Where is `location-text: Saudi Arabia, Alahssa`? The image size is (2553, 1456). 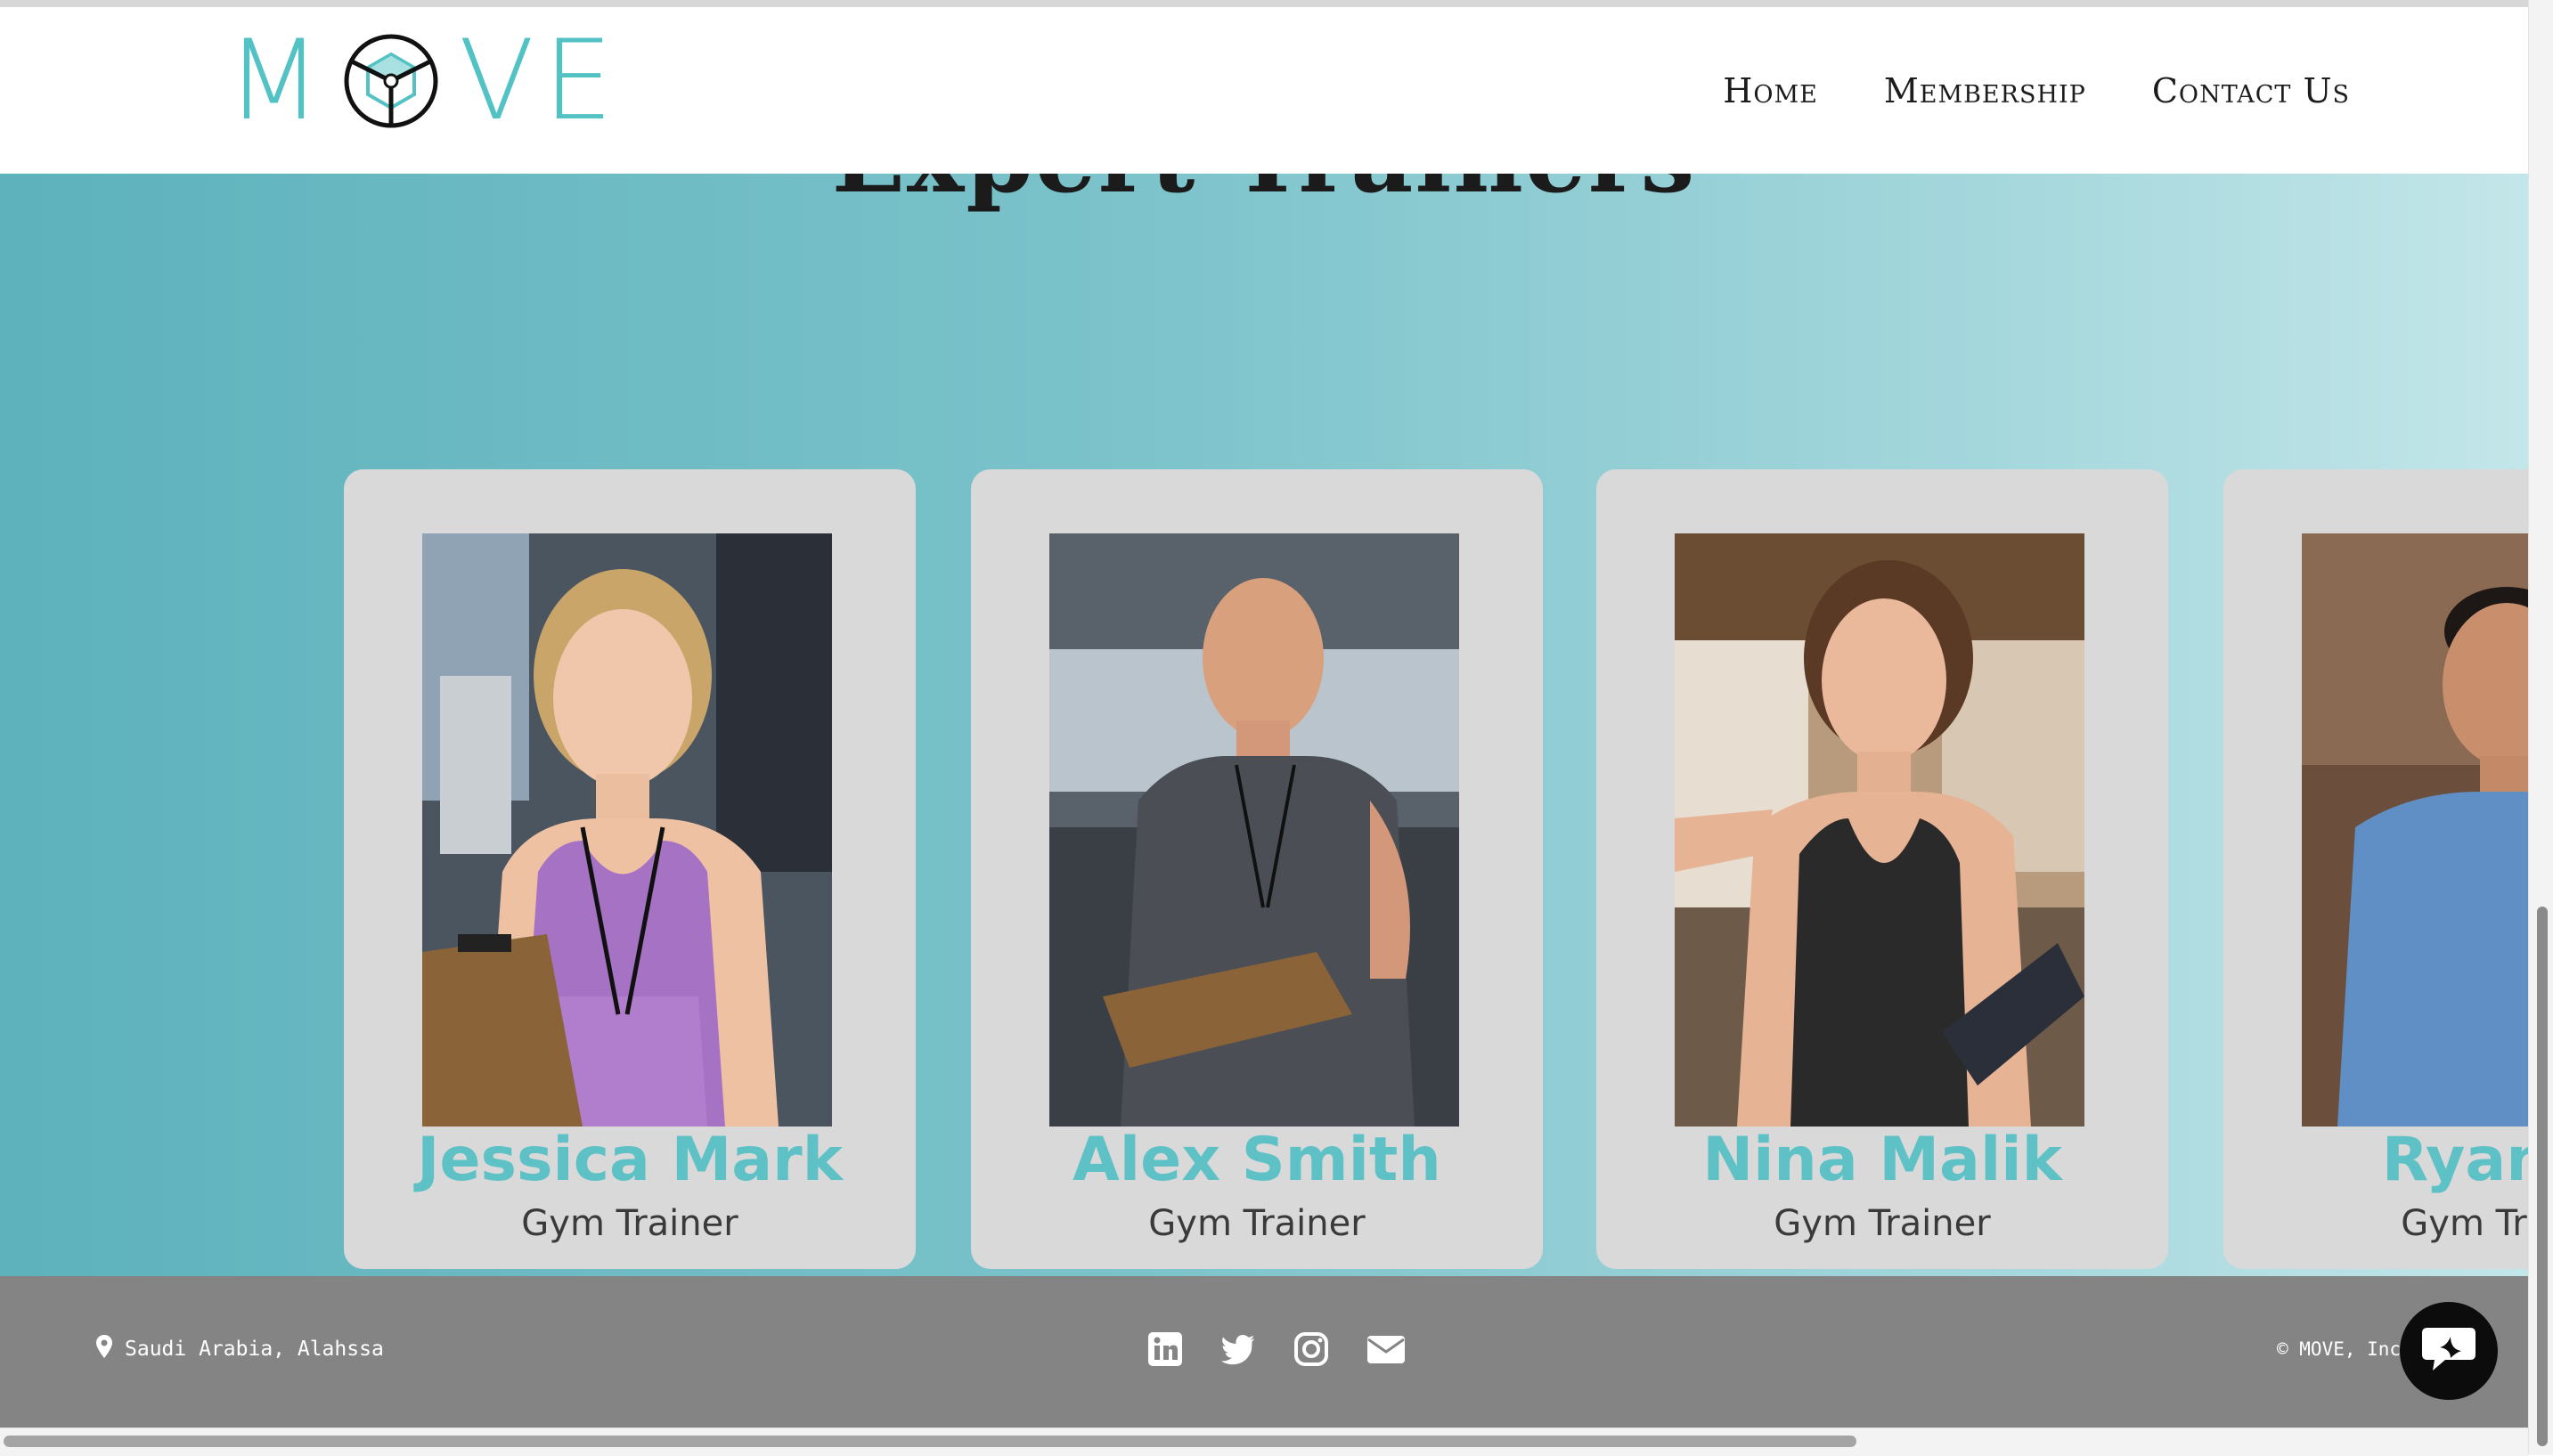 location-text: Saudi Arabia, Alahssa is located at coordinates (255, 1349).